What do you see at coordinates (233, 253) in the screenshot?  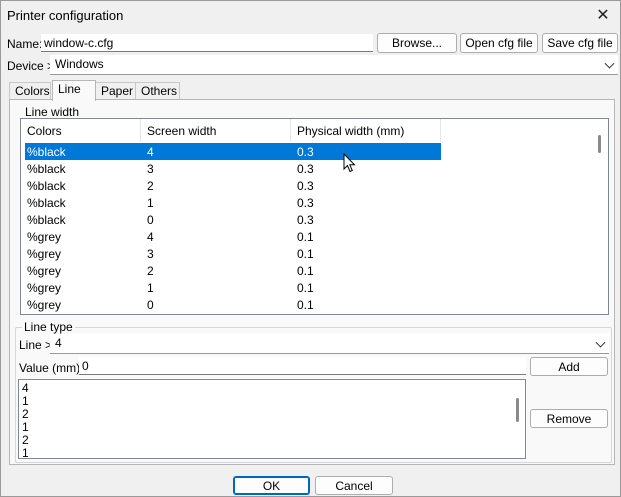 I see `table-row: %grey 3 0.1` at bounding box center [233, 253].